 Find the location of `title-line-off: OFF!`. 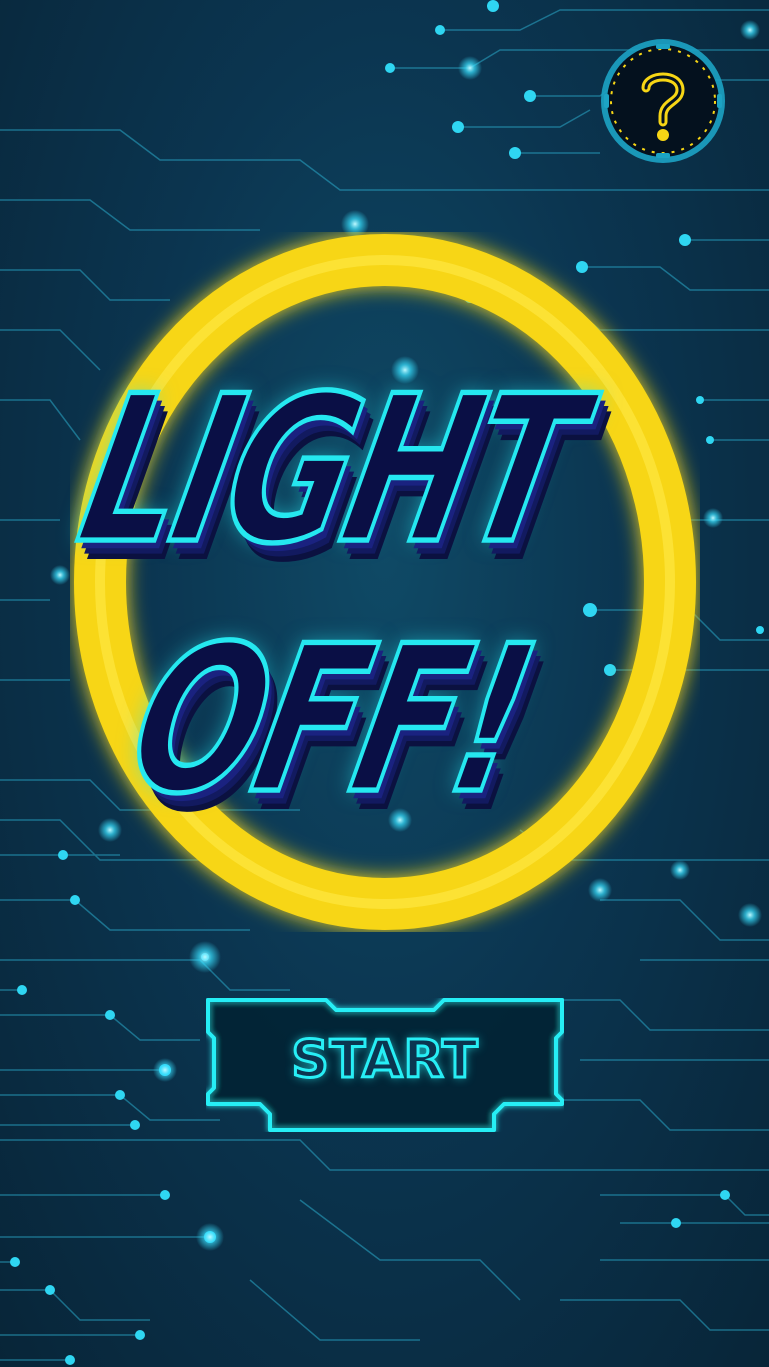

title-line-off: OFF! is located at coordinates (330, 721).